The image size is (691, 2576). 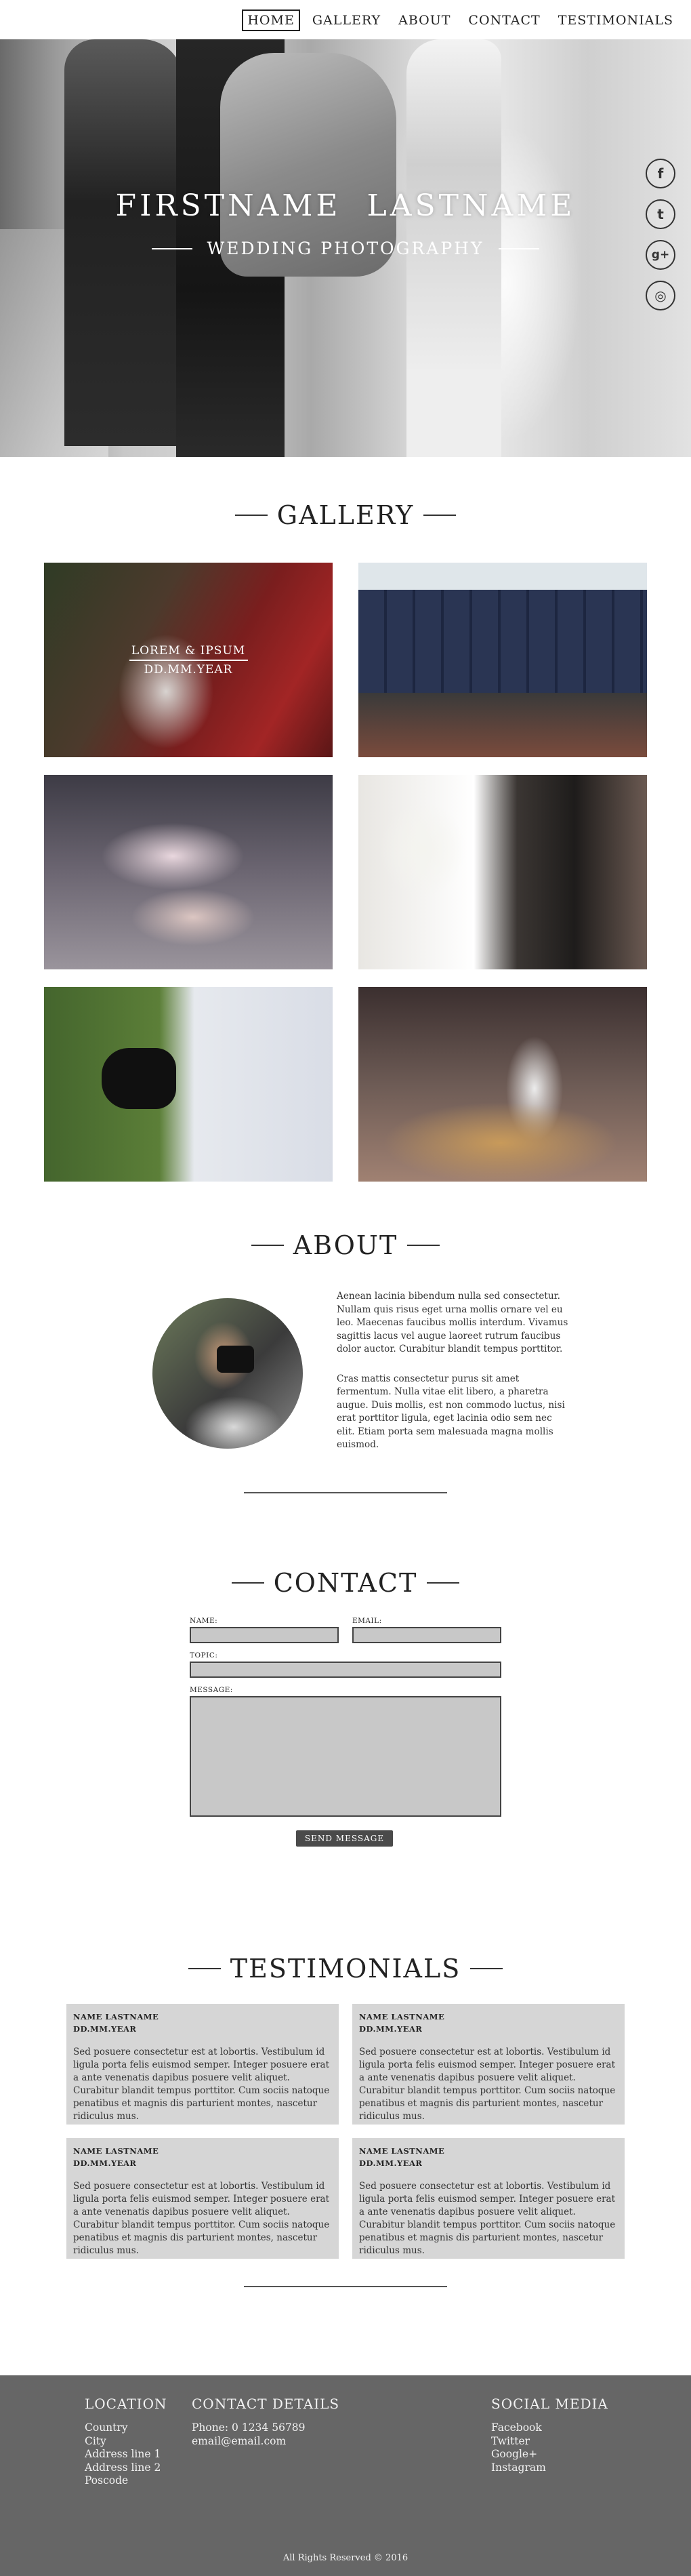 What do you see at coordinates (227, 1373) in the screenshot?
I see `avatar` at bounding box center [227, 1373].